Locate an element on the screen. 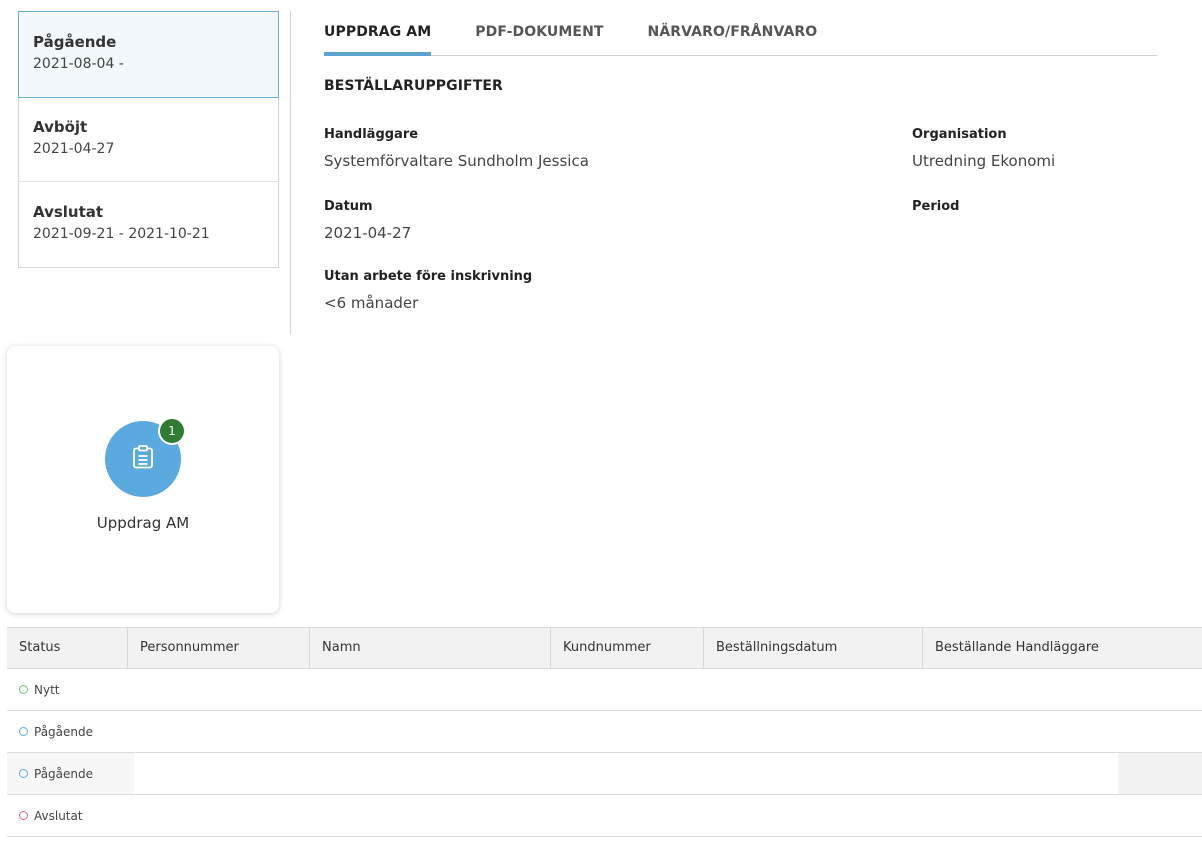  field-label: Organisation is located at coordinates (959, 134).